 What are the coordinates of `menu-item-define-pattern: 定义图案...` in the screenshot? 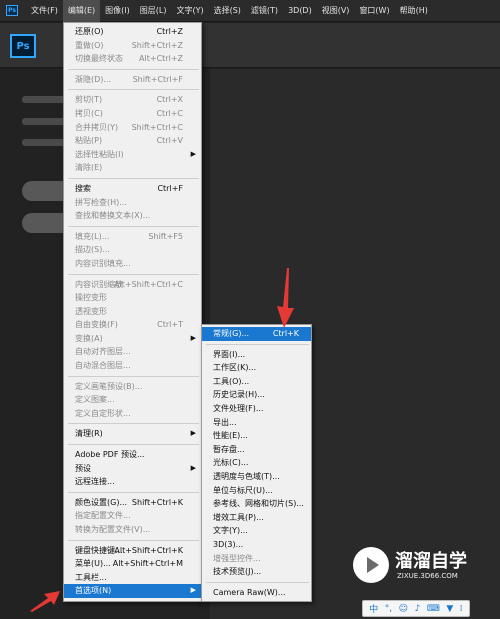 It's located at (132, 400).